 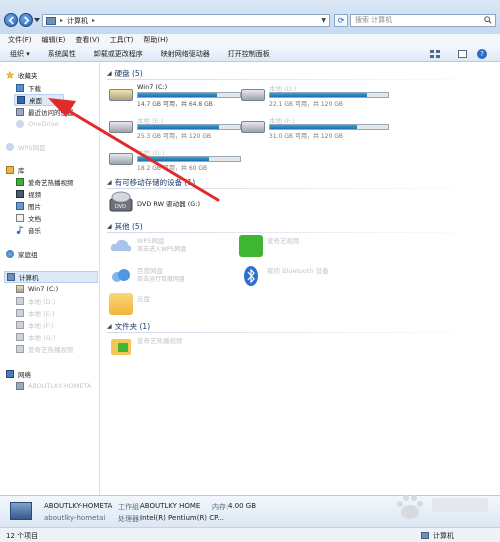 What do you see at coordinates (10, 374) in the screenshot?
I see `network-icon` at bounding box center [10, 374].